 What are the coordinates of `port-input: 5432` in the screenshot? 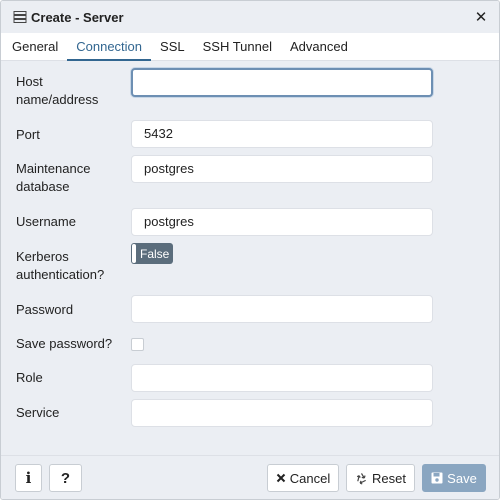 It's located at (282, 134).